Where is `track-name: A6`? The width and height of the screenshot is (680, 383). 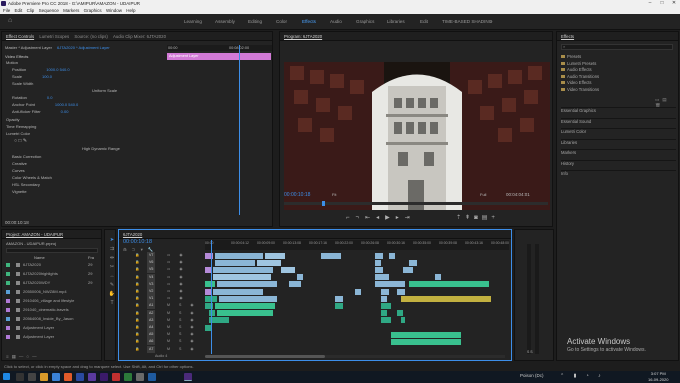
track-name: A6 is located at coordinates (151, 342).